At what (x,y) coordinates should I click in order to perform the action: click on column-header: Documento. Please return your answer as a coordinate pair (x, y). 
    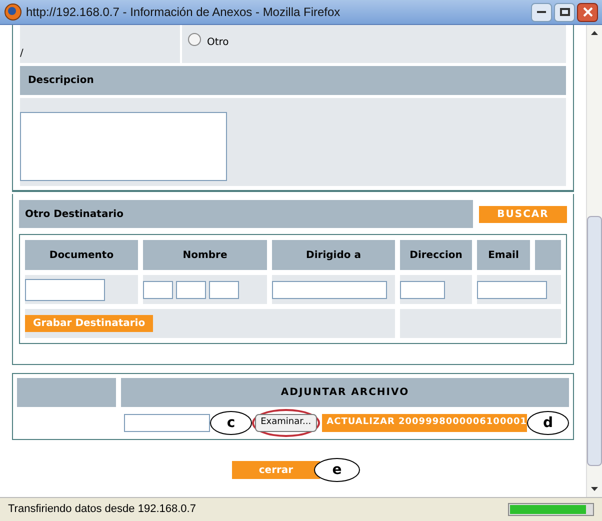
    Looking at the image, I should click on (81, 255).